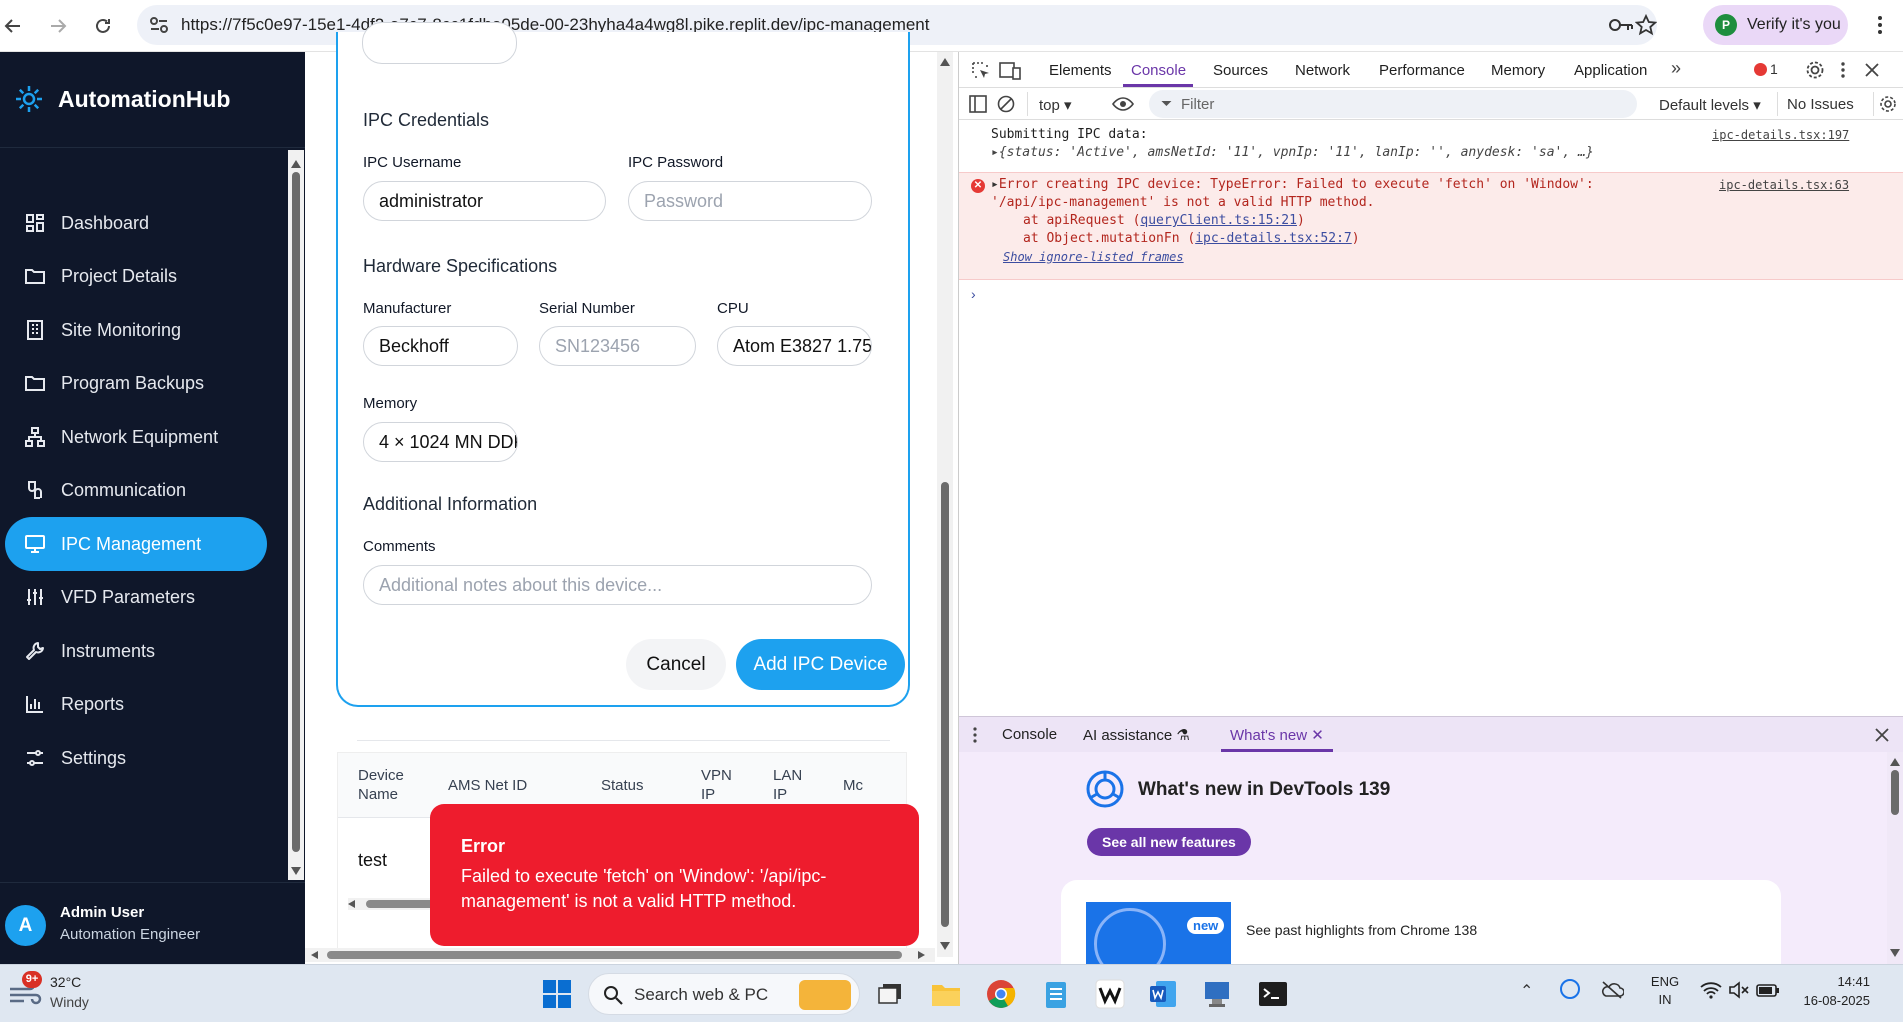 The height and width of the screenshot is (1022, 1903). I want to click on remote-desktop-icon, so click(1217, 994).